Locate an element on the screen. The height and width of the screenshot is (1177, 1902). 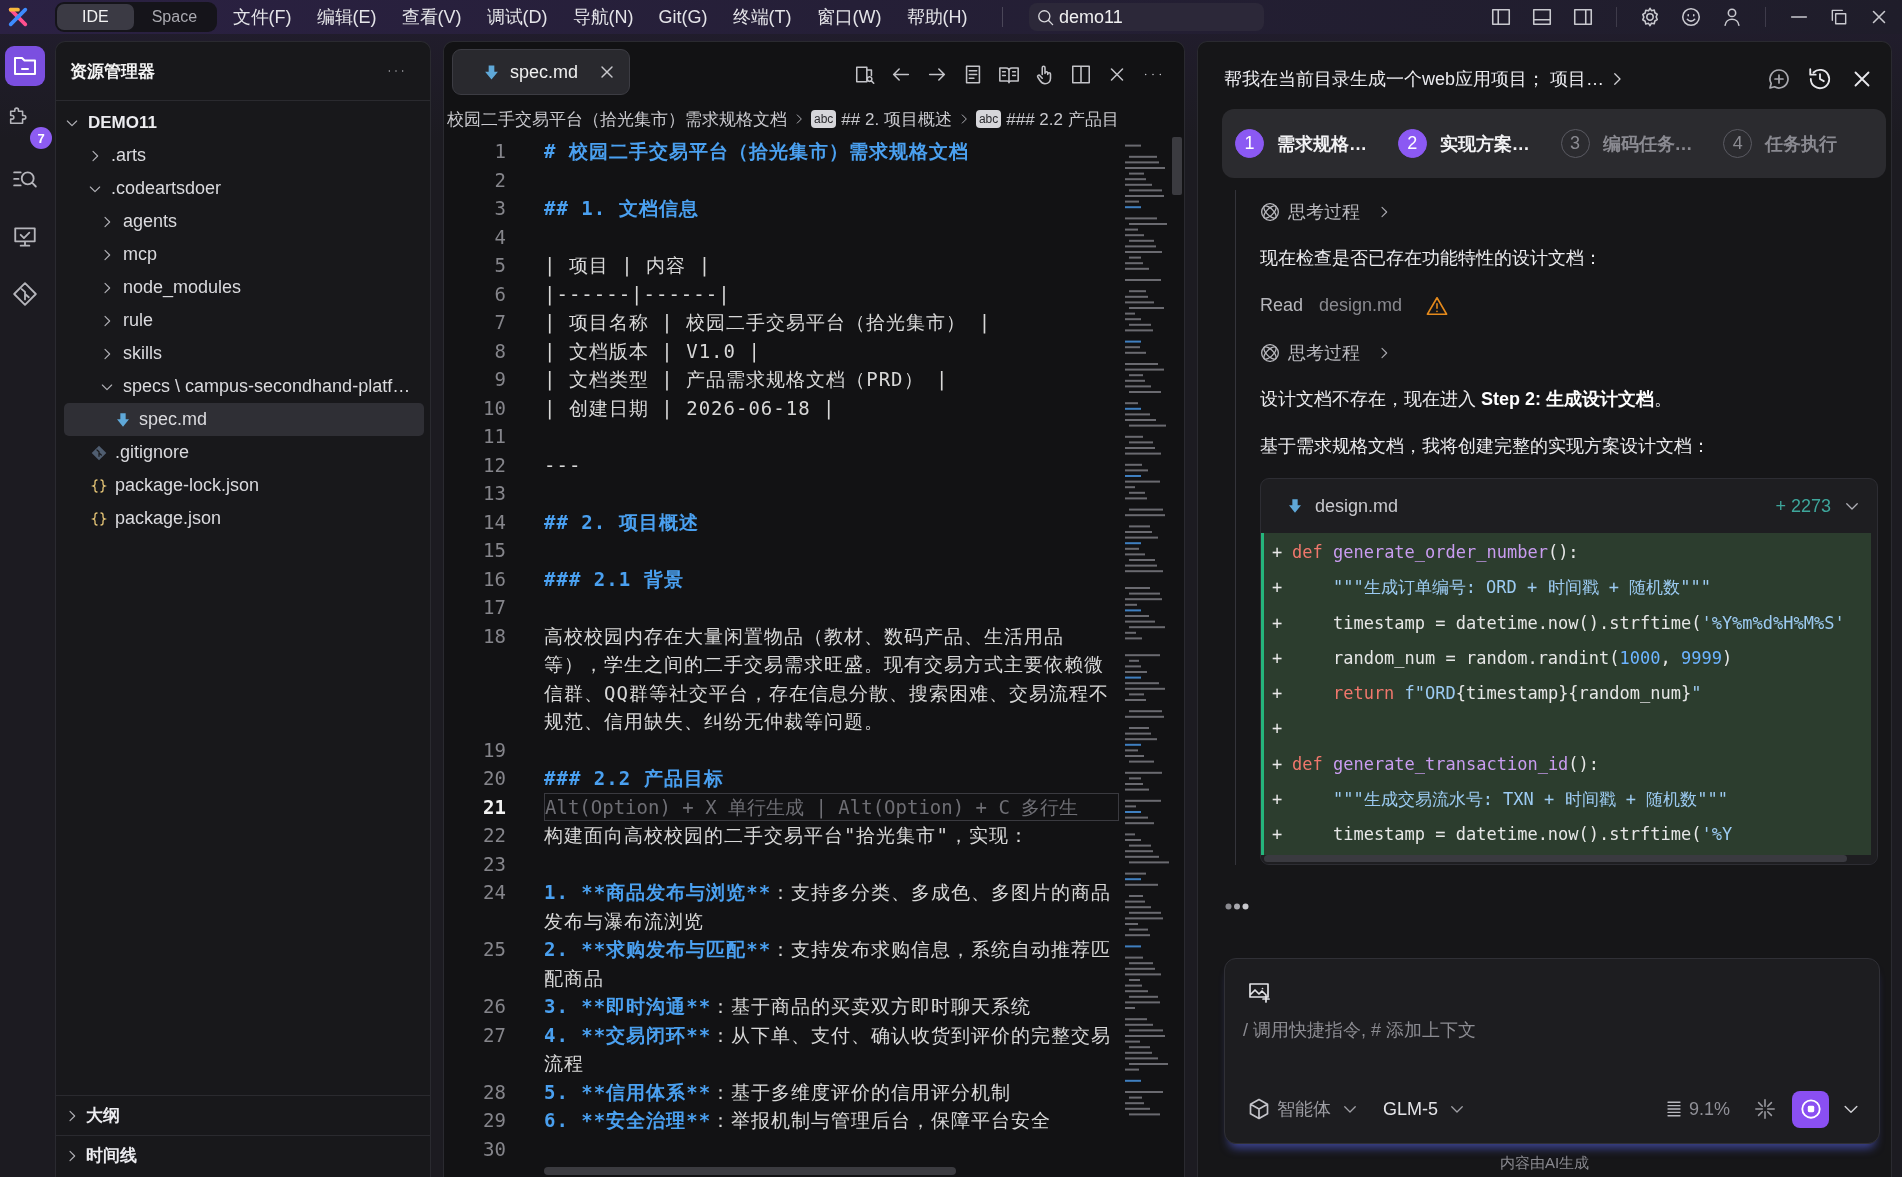
section-header: 时间线 is located at coordinates (243, 1155).